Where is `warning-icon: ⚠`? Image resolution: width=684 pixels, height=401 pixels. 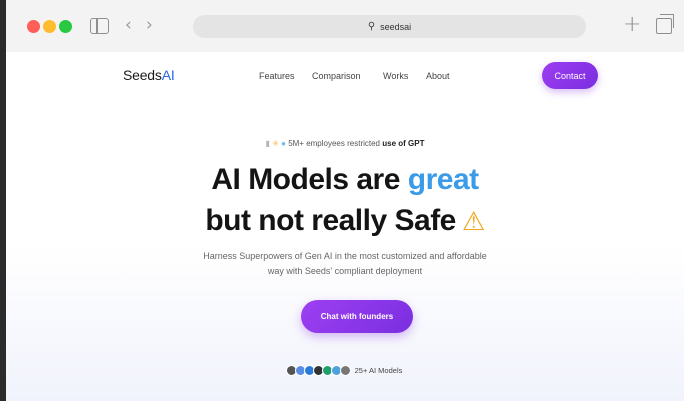
warning-icon: ⚠ is located at coordinates (473, 222).